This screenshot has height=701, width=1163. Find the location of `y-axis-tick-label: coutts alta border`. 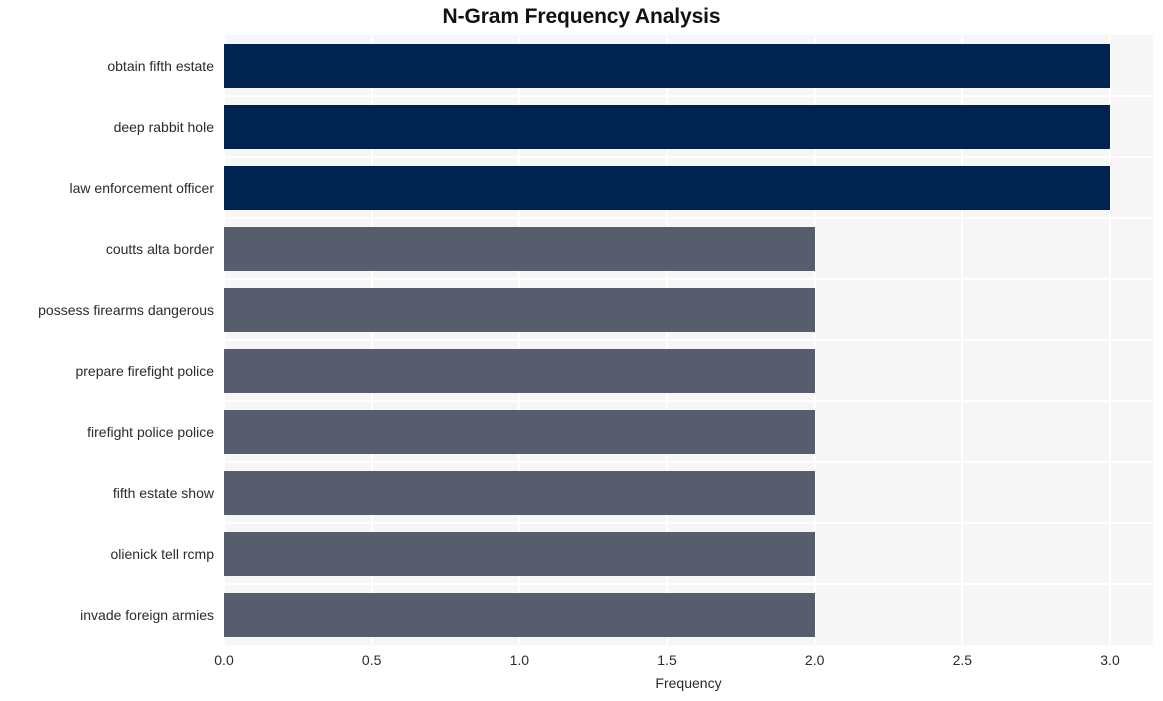

y-axis-tick-label: coutts alta border is located at coordinates (159, 248).